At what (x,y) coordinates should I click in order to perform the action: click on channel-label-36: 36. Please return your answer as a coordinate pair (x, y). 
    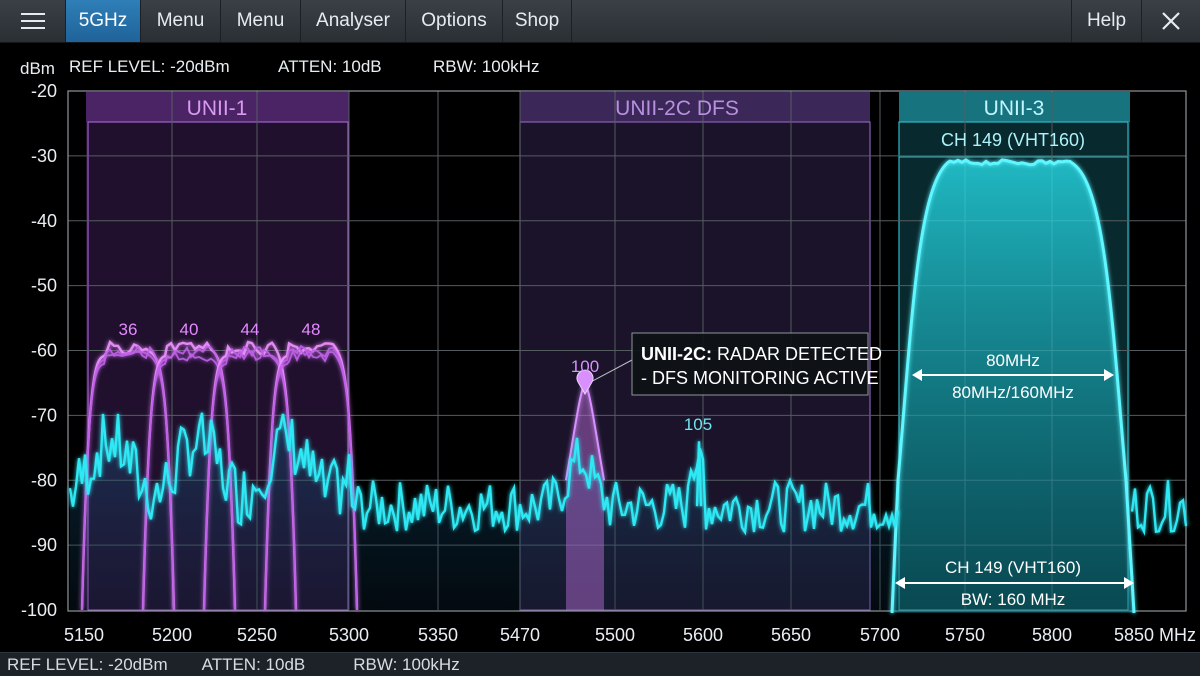
    Looking at the image, I should click on (128, 329).